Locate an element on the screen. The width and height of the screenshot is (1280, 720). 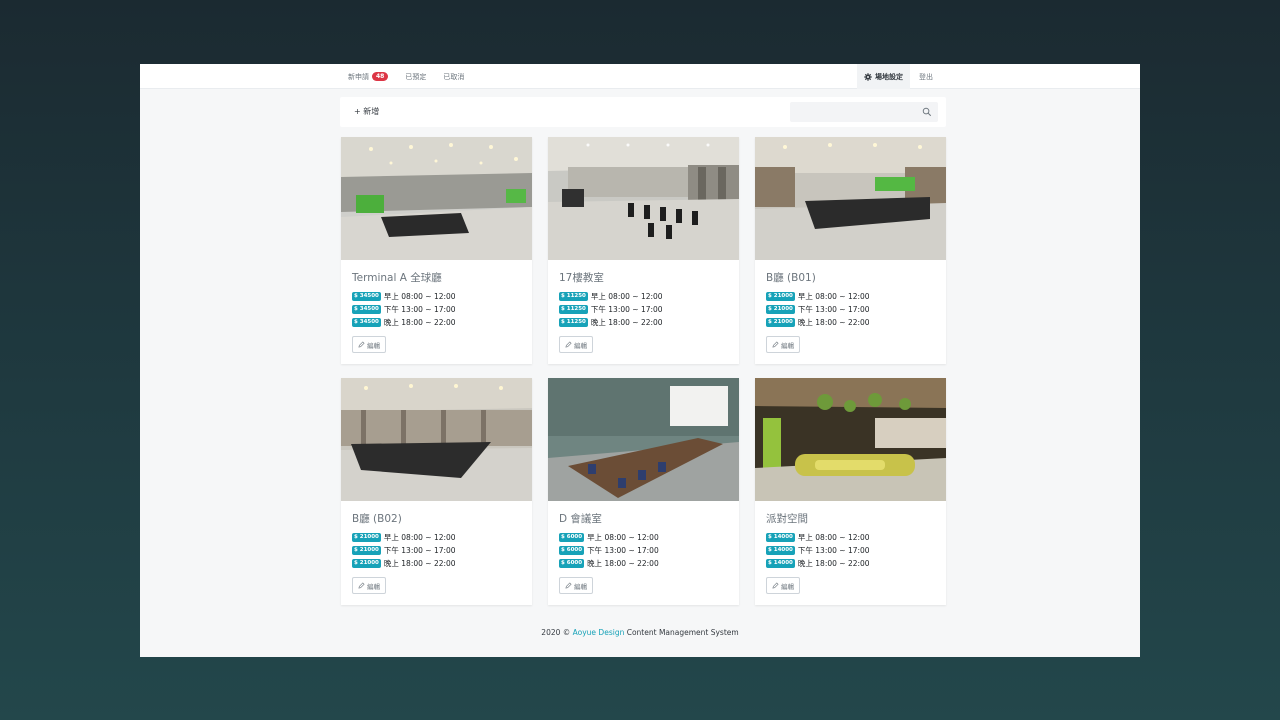
time-slot: $ 14000 早上 08:00 ~ 12:00 is located at coordinates (818, 537).